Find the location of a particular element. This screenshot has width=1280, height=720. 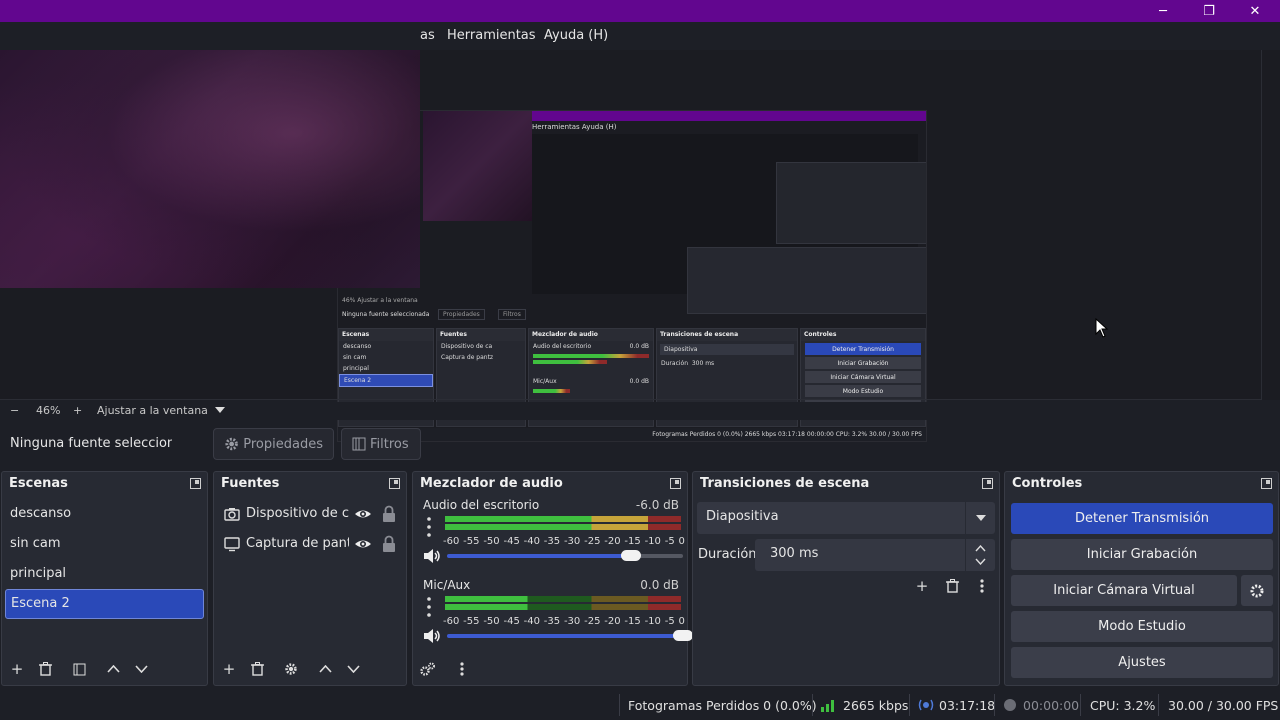

transition-menu-button is located at coordinates (982, 586).